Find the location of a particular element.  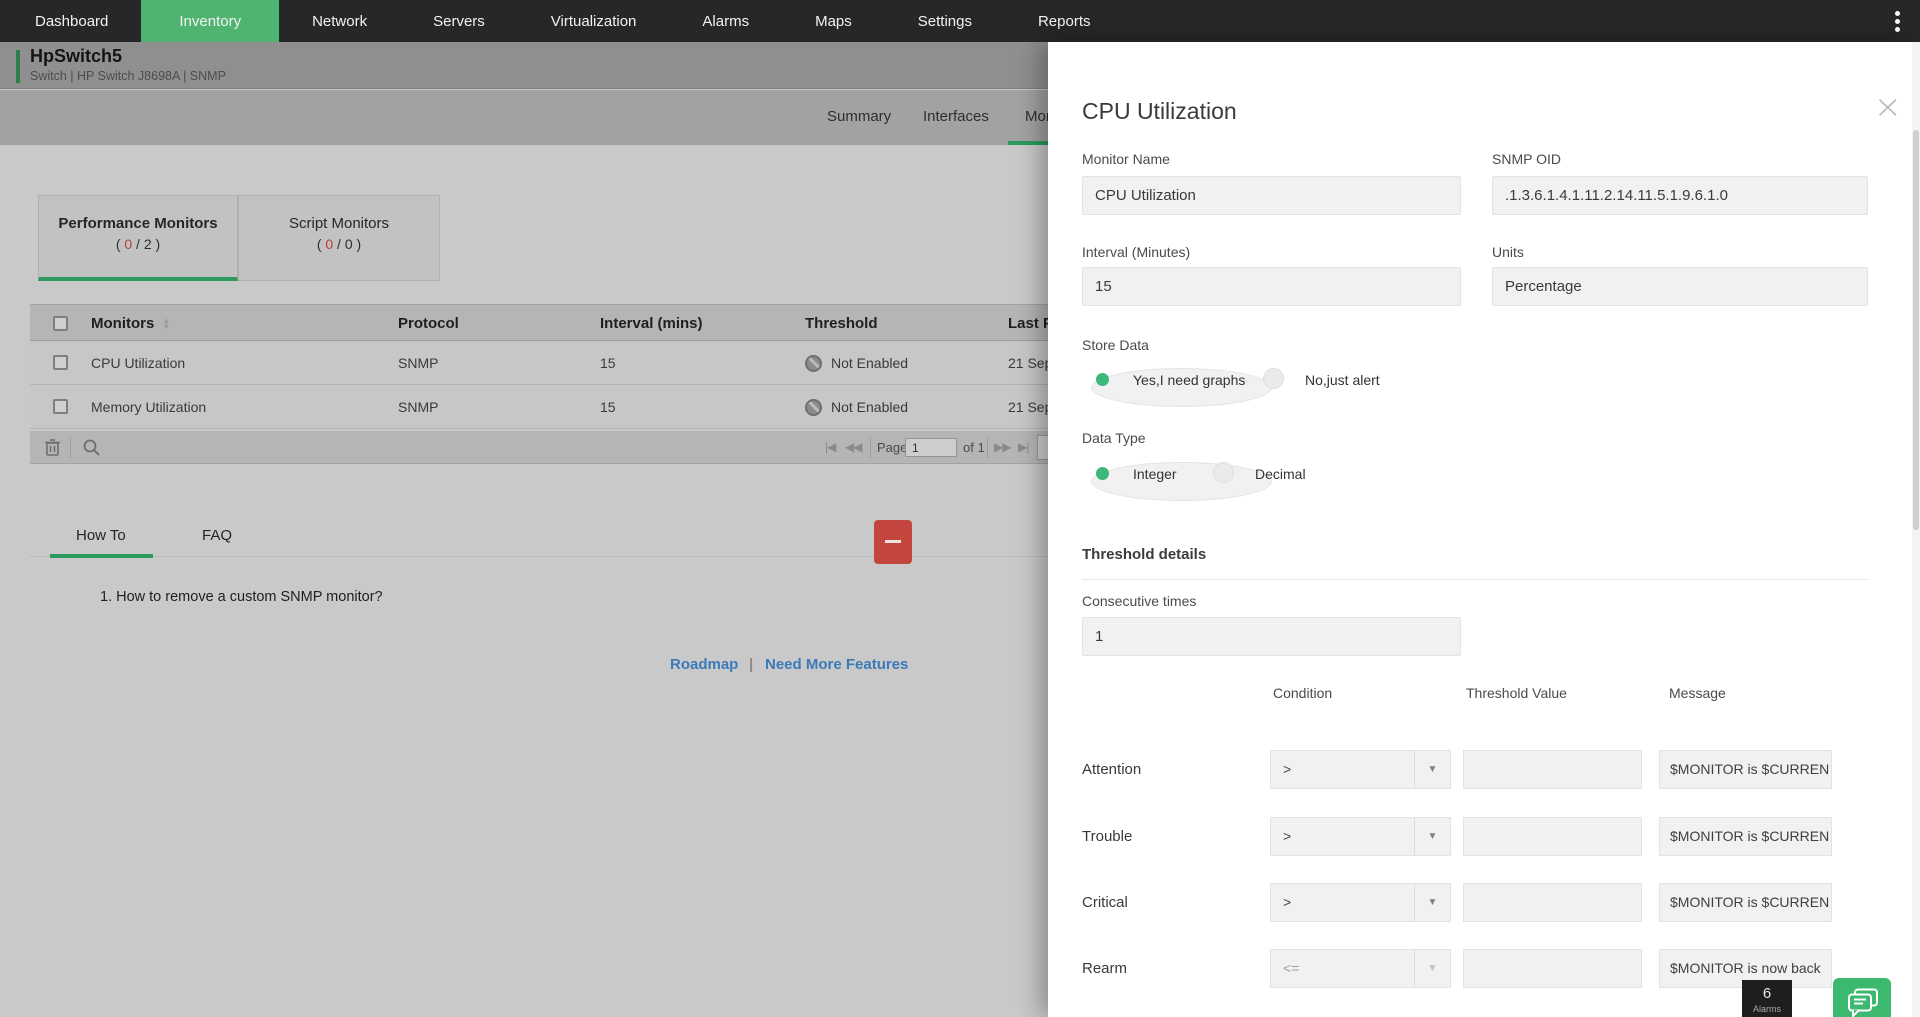

monitor-name-label: Monitor Name is located at coordinates (1126, 159).